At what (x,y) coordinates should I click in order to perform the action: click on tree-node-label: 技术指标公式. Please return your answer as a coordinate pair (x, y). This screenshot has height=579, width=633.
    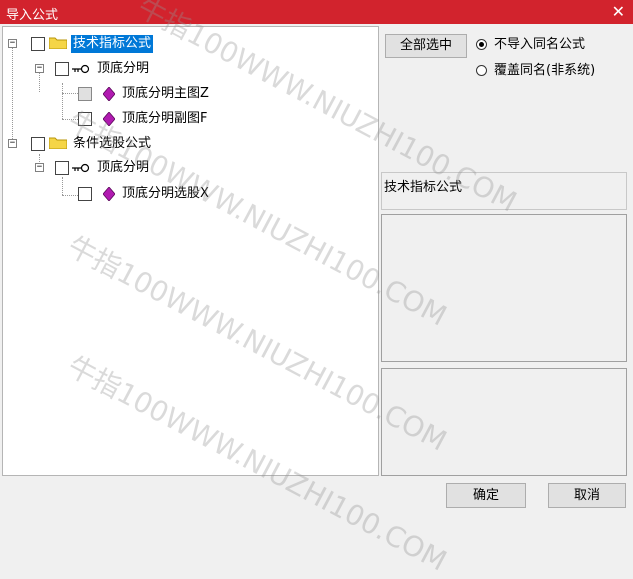
    Looking at the image, I should click on (112, 44).